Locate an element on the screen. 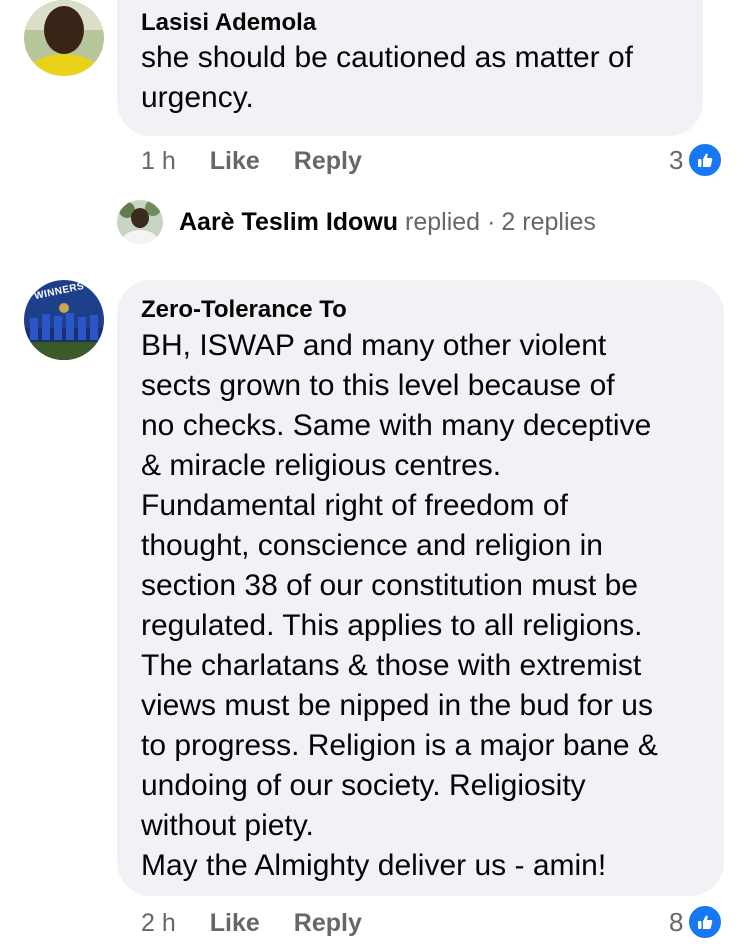 This screenshot has height=950, width=750. reply-author-avatar is located at coordinates (140, 222).